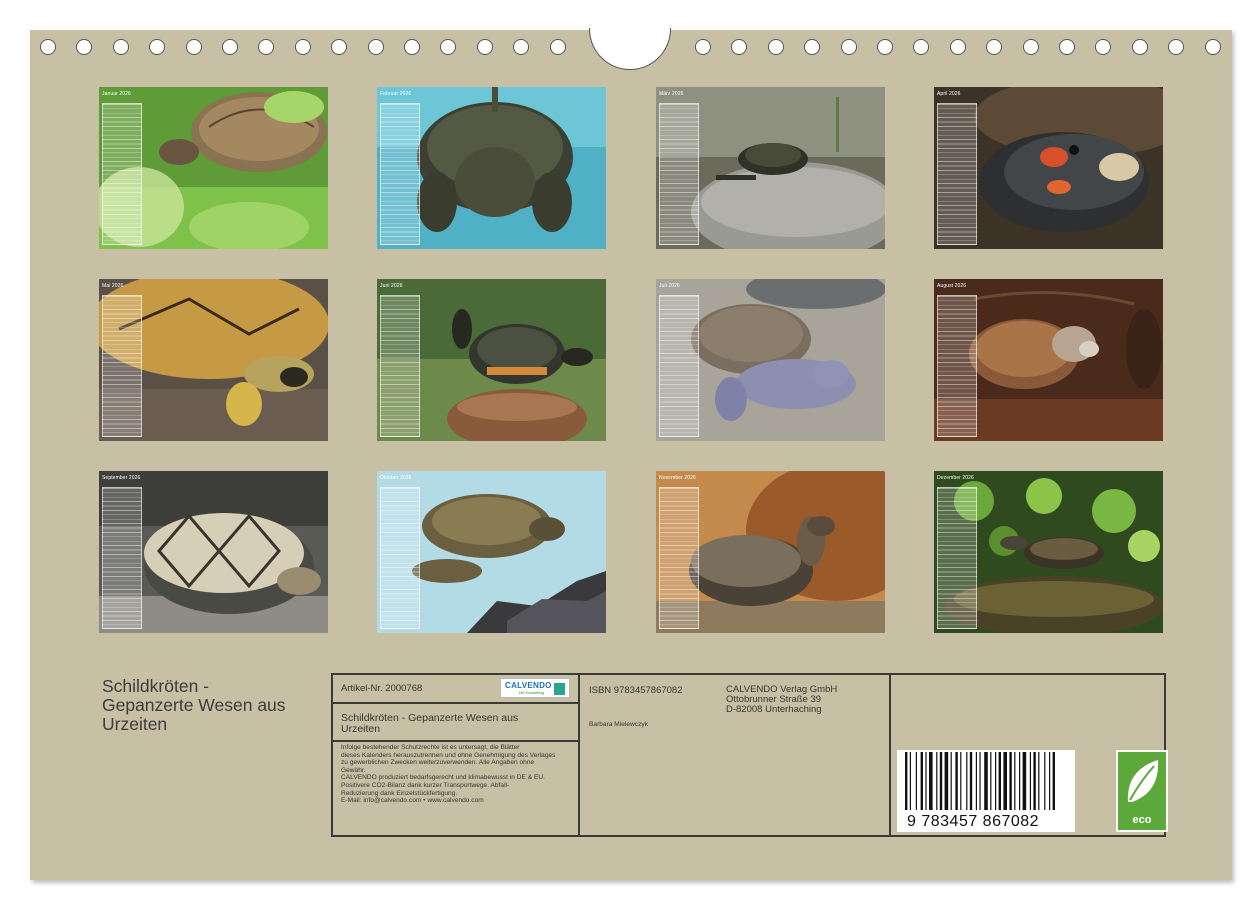 This screenshot has width=1260, height=908. Describe the element at coordinates (618, 724) in the screenshot. I see `author: Barbara Mielewczyk` at that location.